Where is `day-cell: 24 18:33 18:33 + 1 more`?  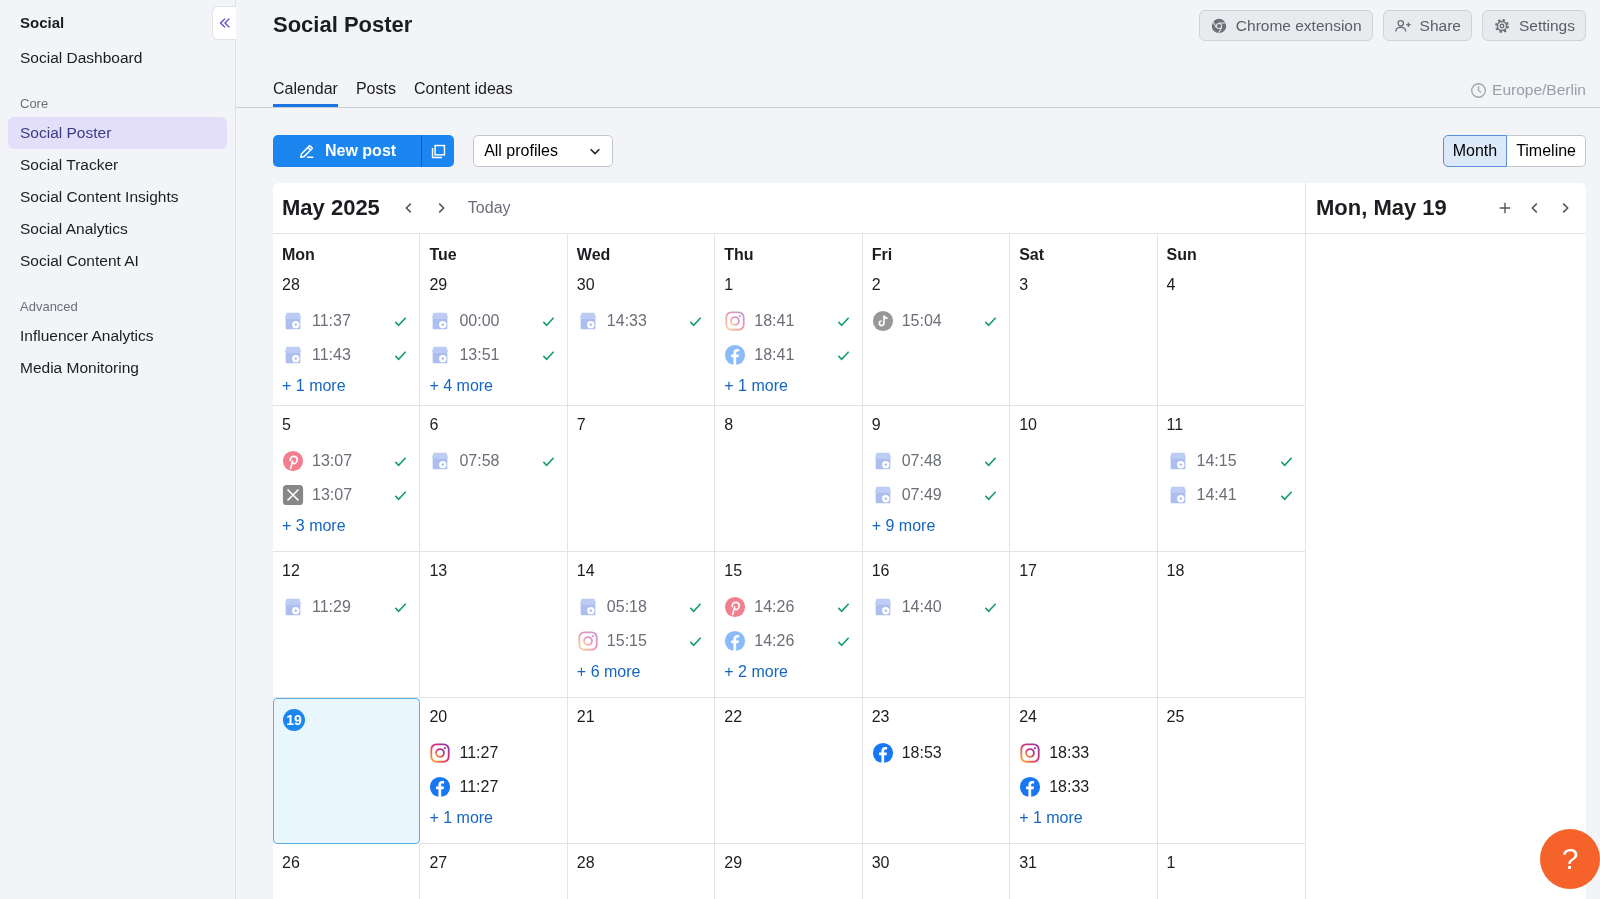
day-cell: 24 18:33 18:33 + 1 more is located at coordinates (1084, 771).